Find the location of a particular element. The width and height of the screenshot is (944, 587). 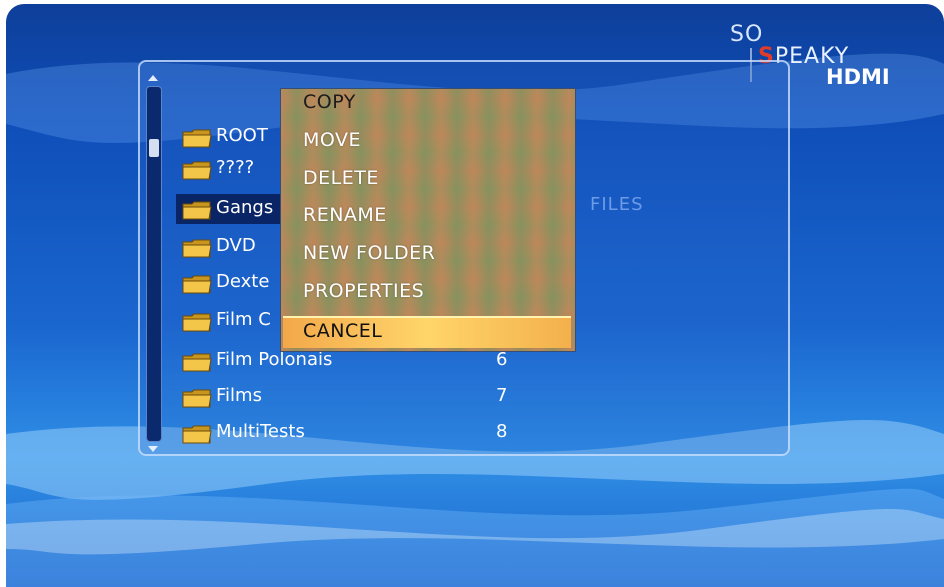

file-list-row: Films 7 is located at coordinates (356, 397).